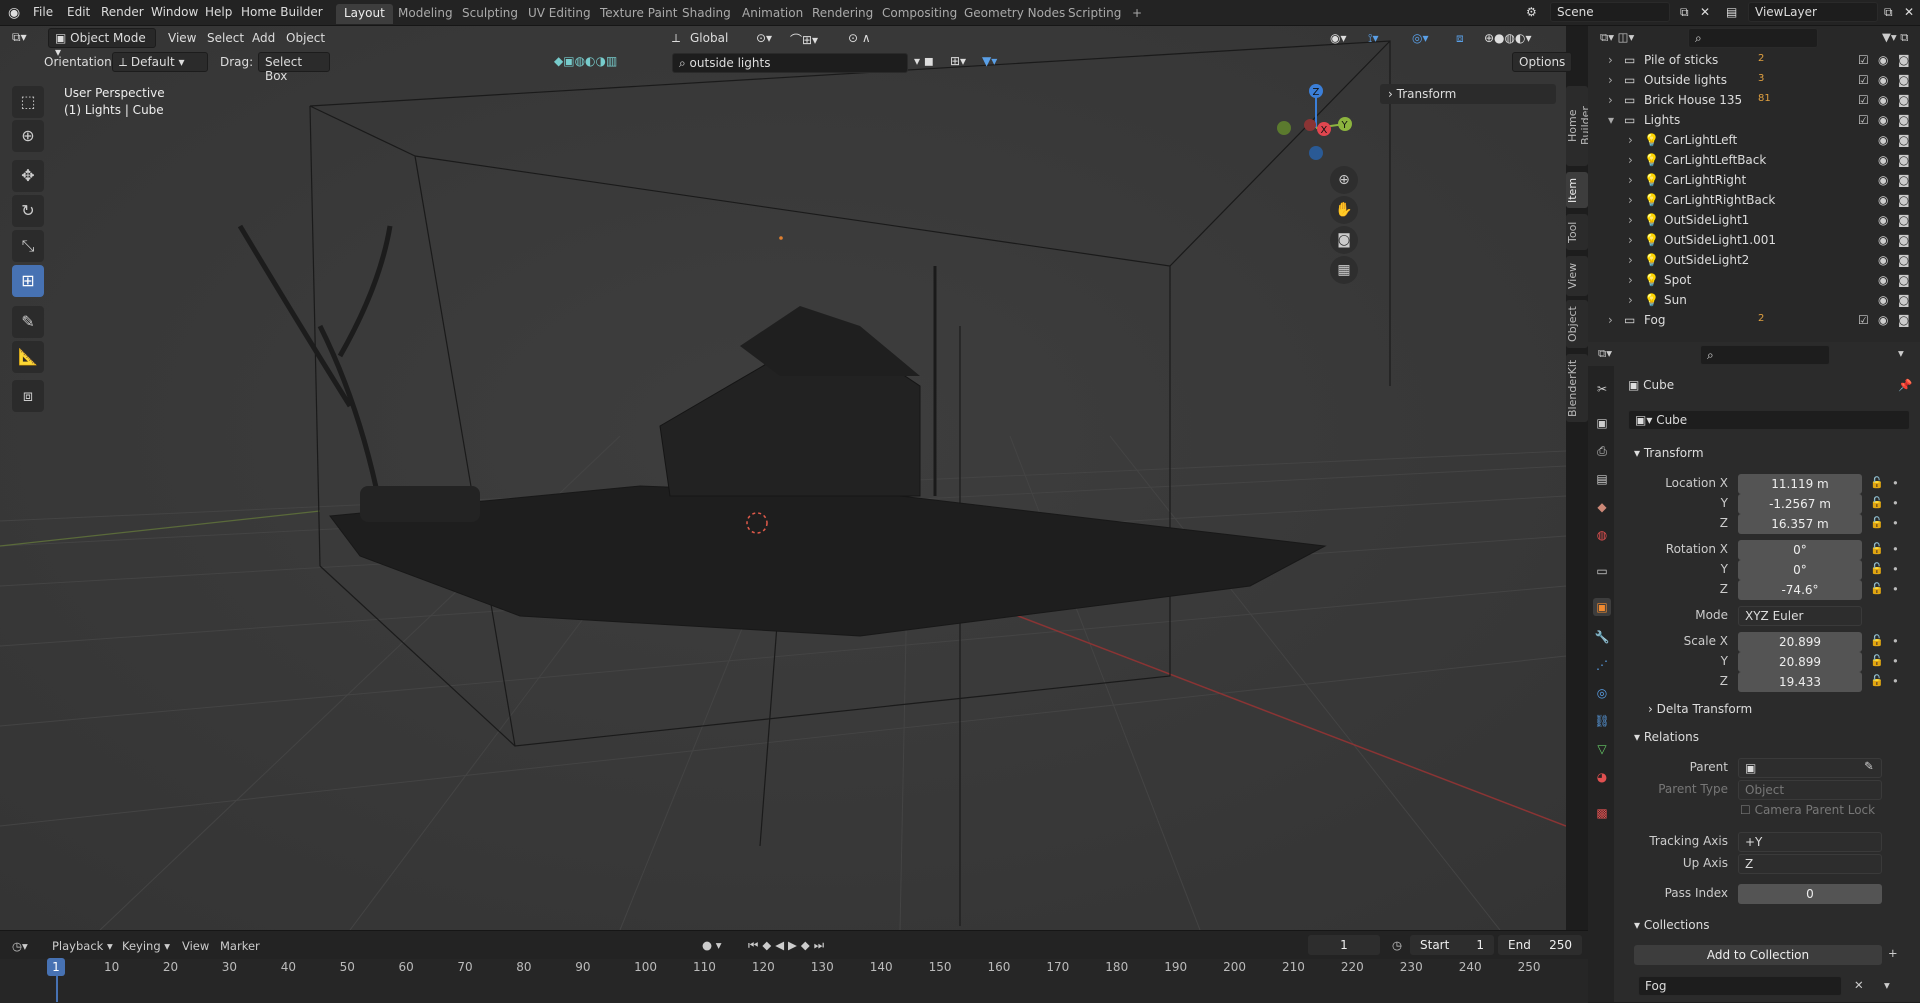  Describe the element at coordinates (1905, 385) in the screenshot. I see `pin-icon: 📌` at that location.